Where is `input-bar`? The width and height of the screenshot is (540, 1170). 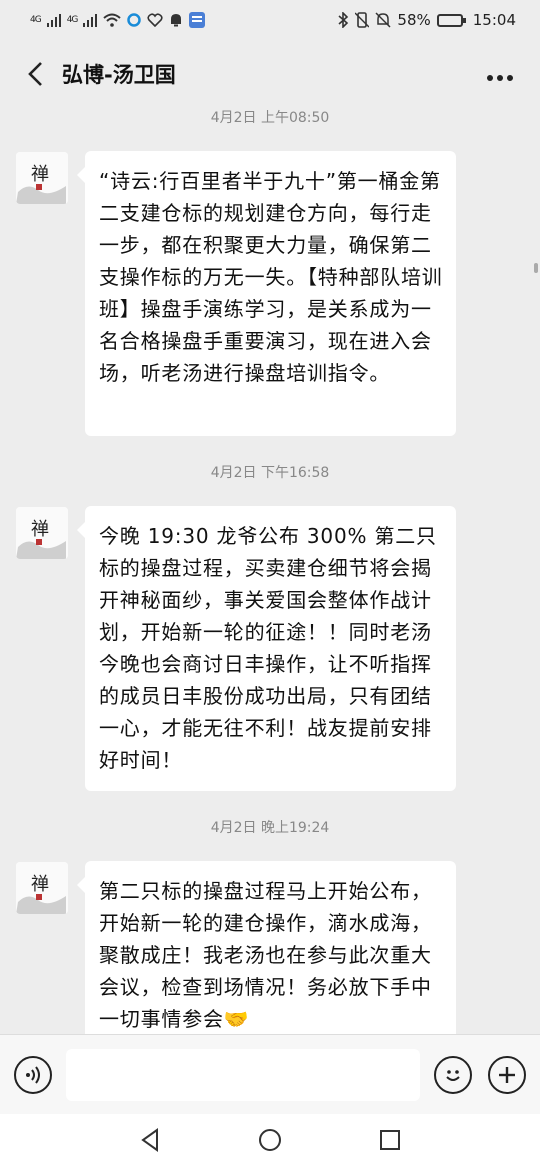
input-bar is located at coordinates (270, 1074).